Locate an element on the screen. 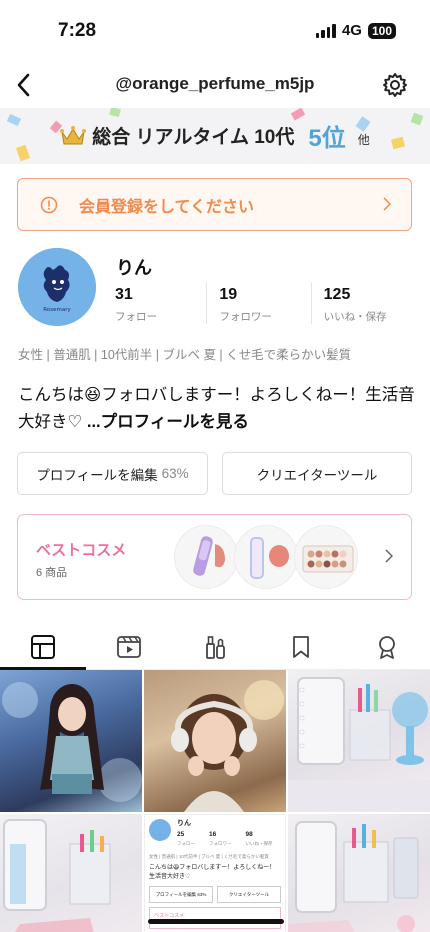 The image size is (430, 932). mini-stat-value: 25 is located at coordinates (181, 834).